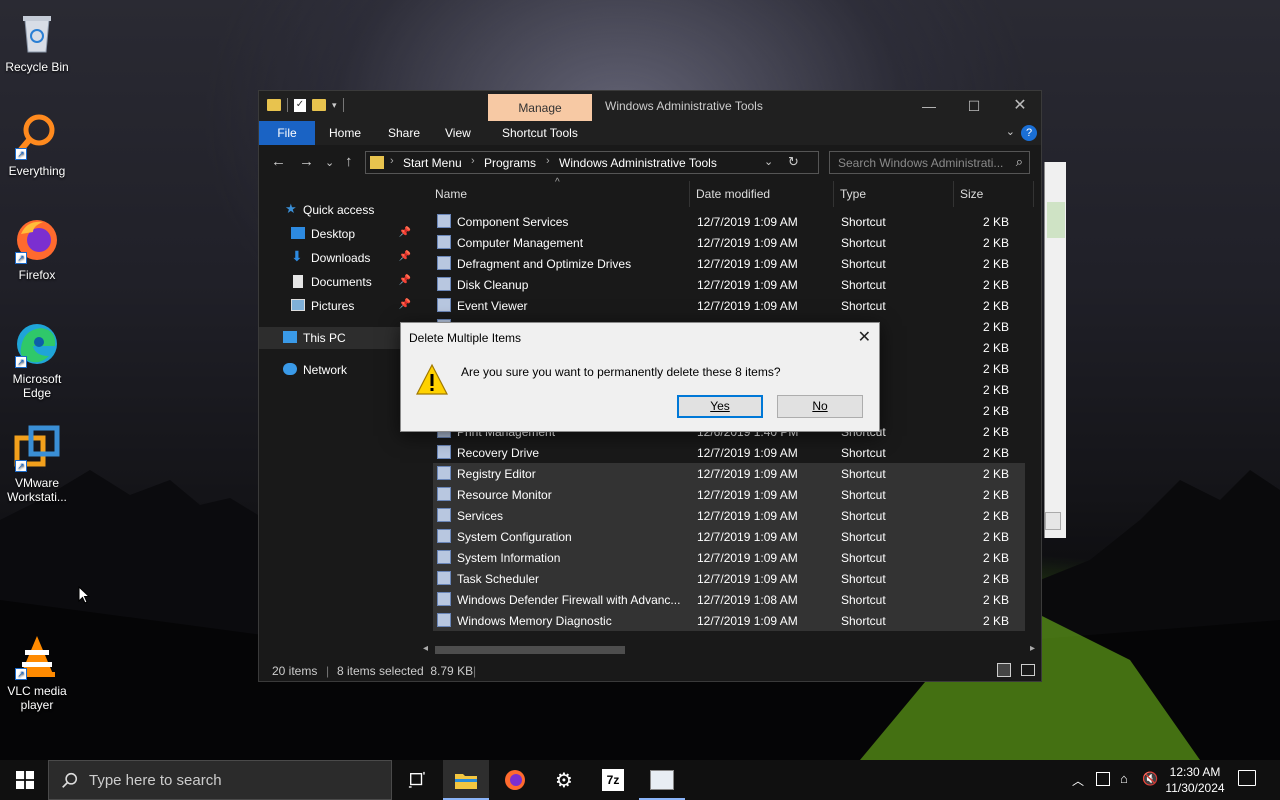 This screenshot has width=1280, height=800. I want to click on nav-quick-access: ★ Quick access, so click(338, 210).